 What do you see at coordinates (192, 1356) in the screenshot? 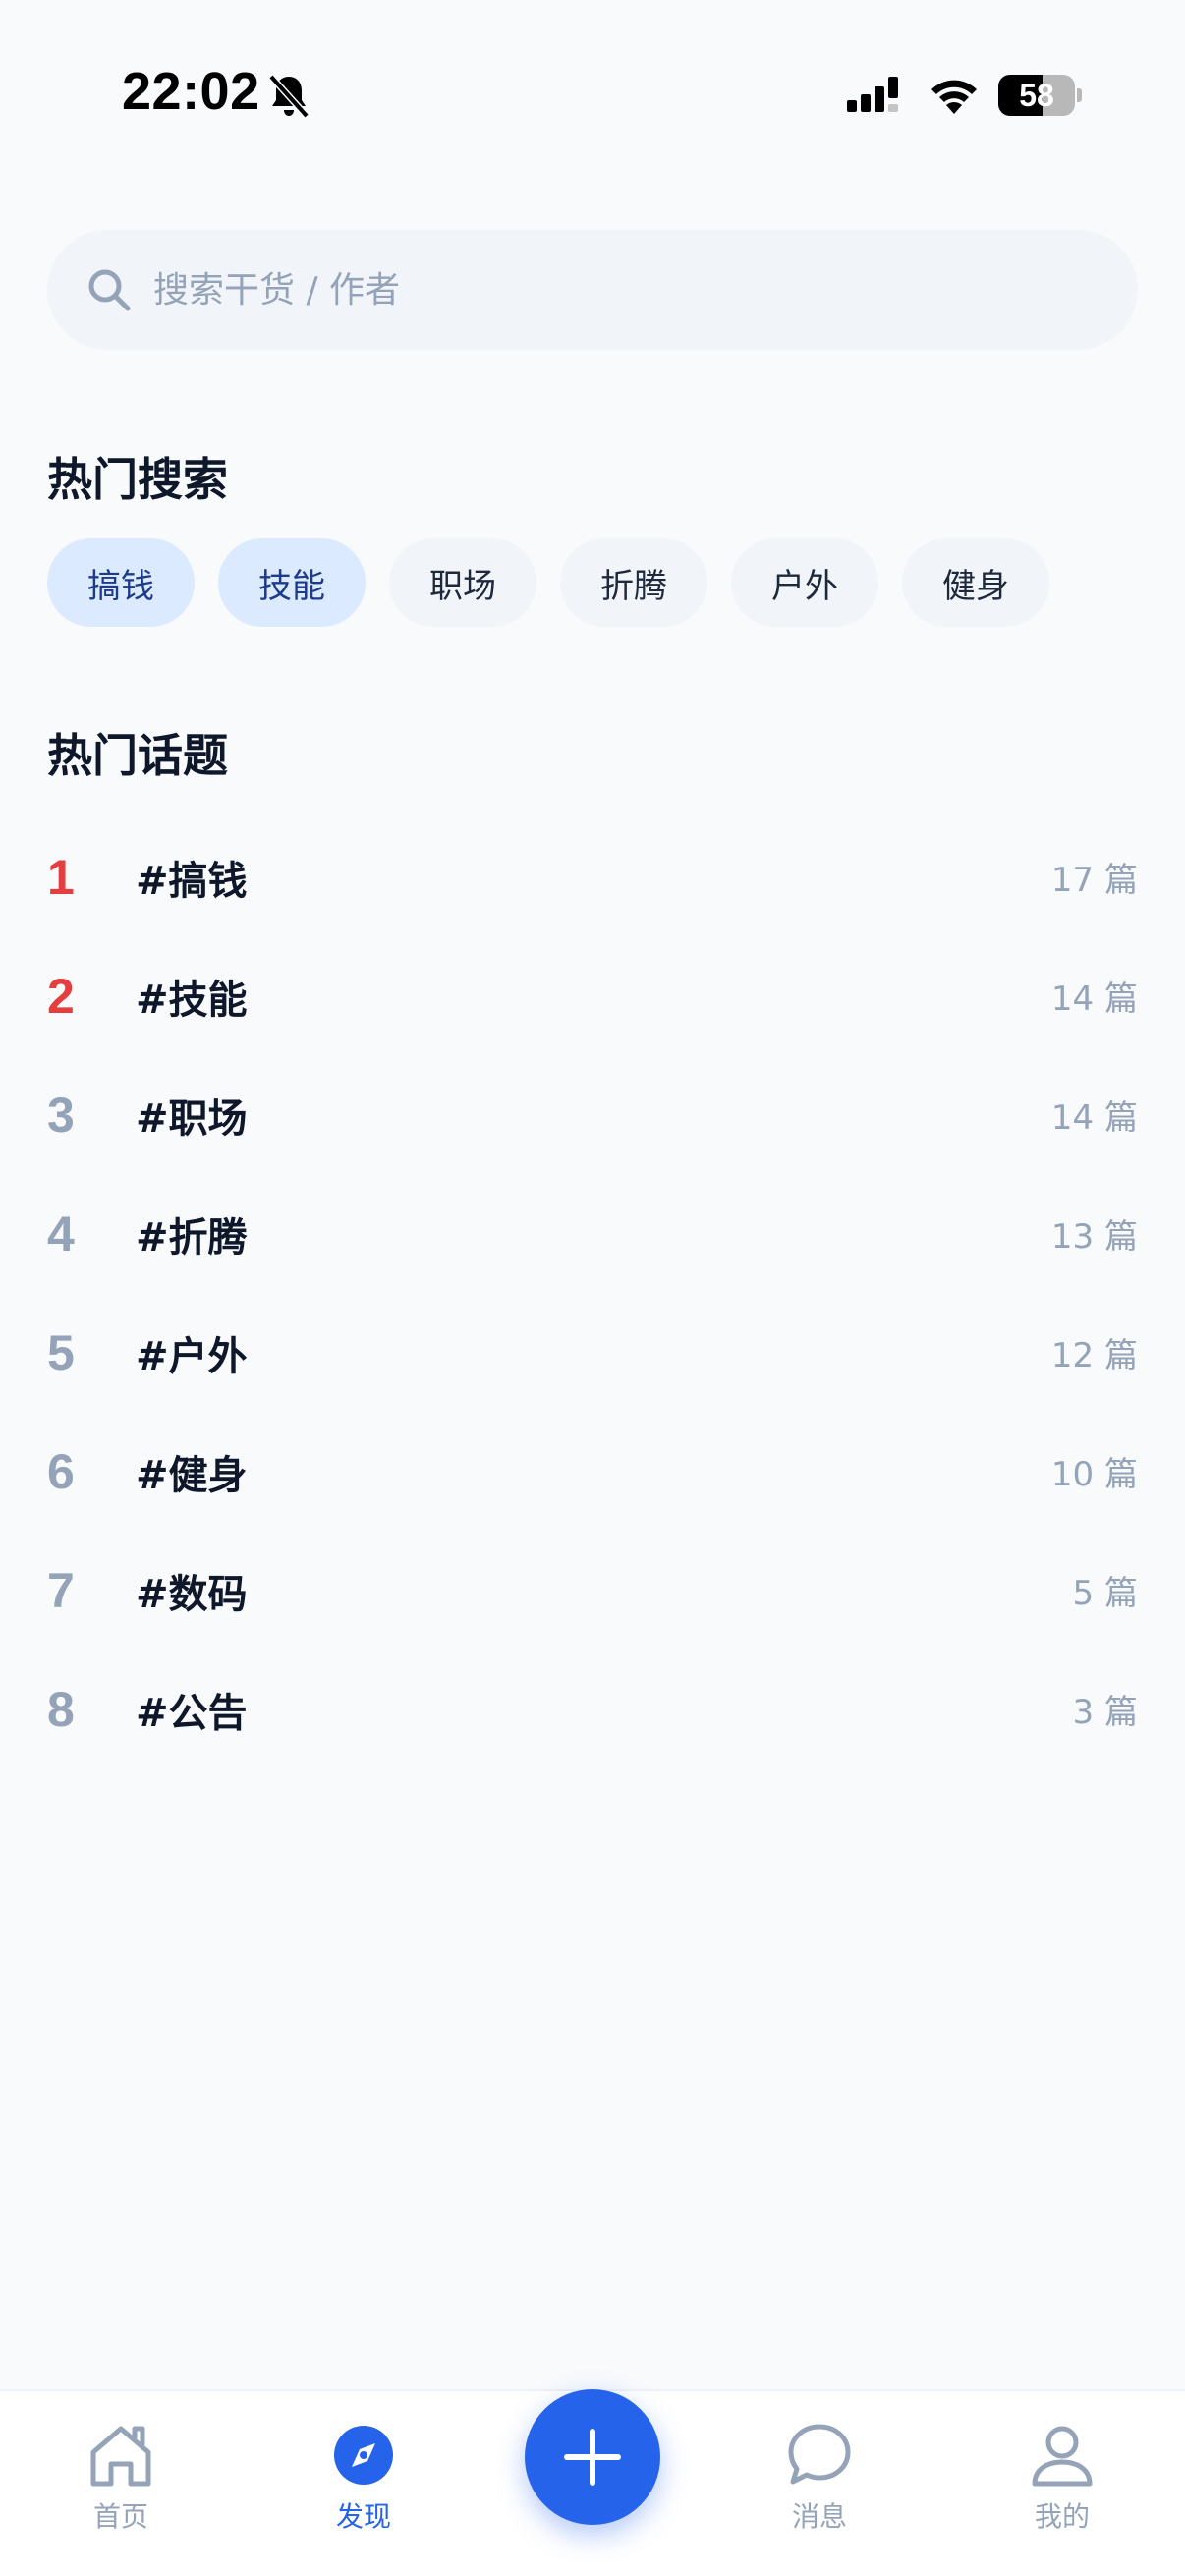
I see `topic-name: #户外` at bounding box center [192, 1356].